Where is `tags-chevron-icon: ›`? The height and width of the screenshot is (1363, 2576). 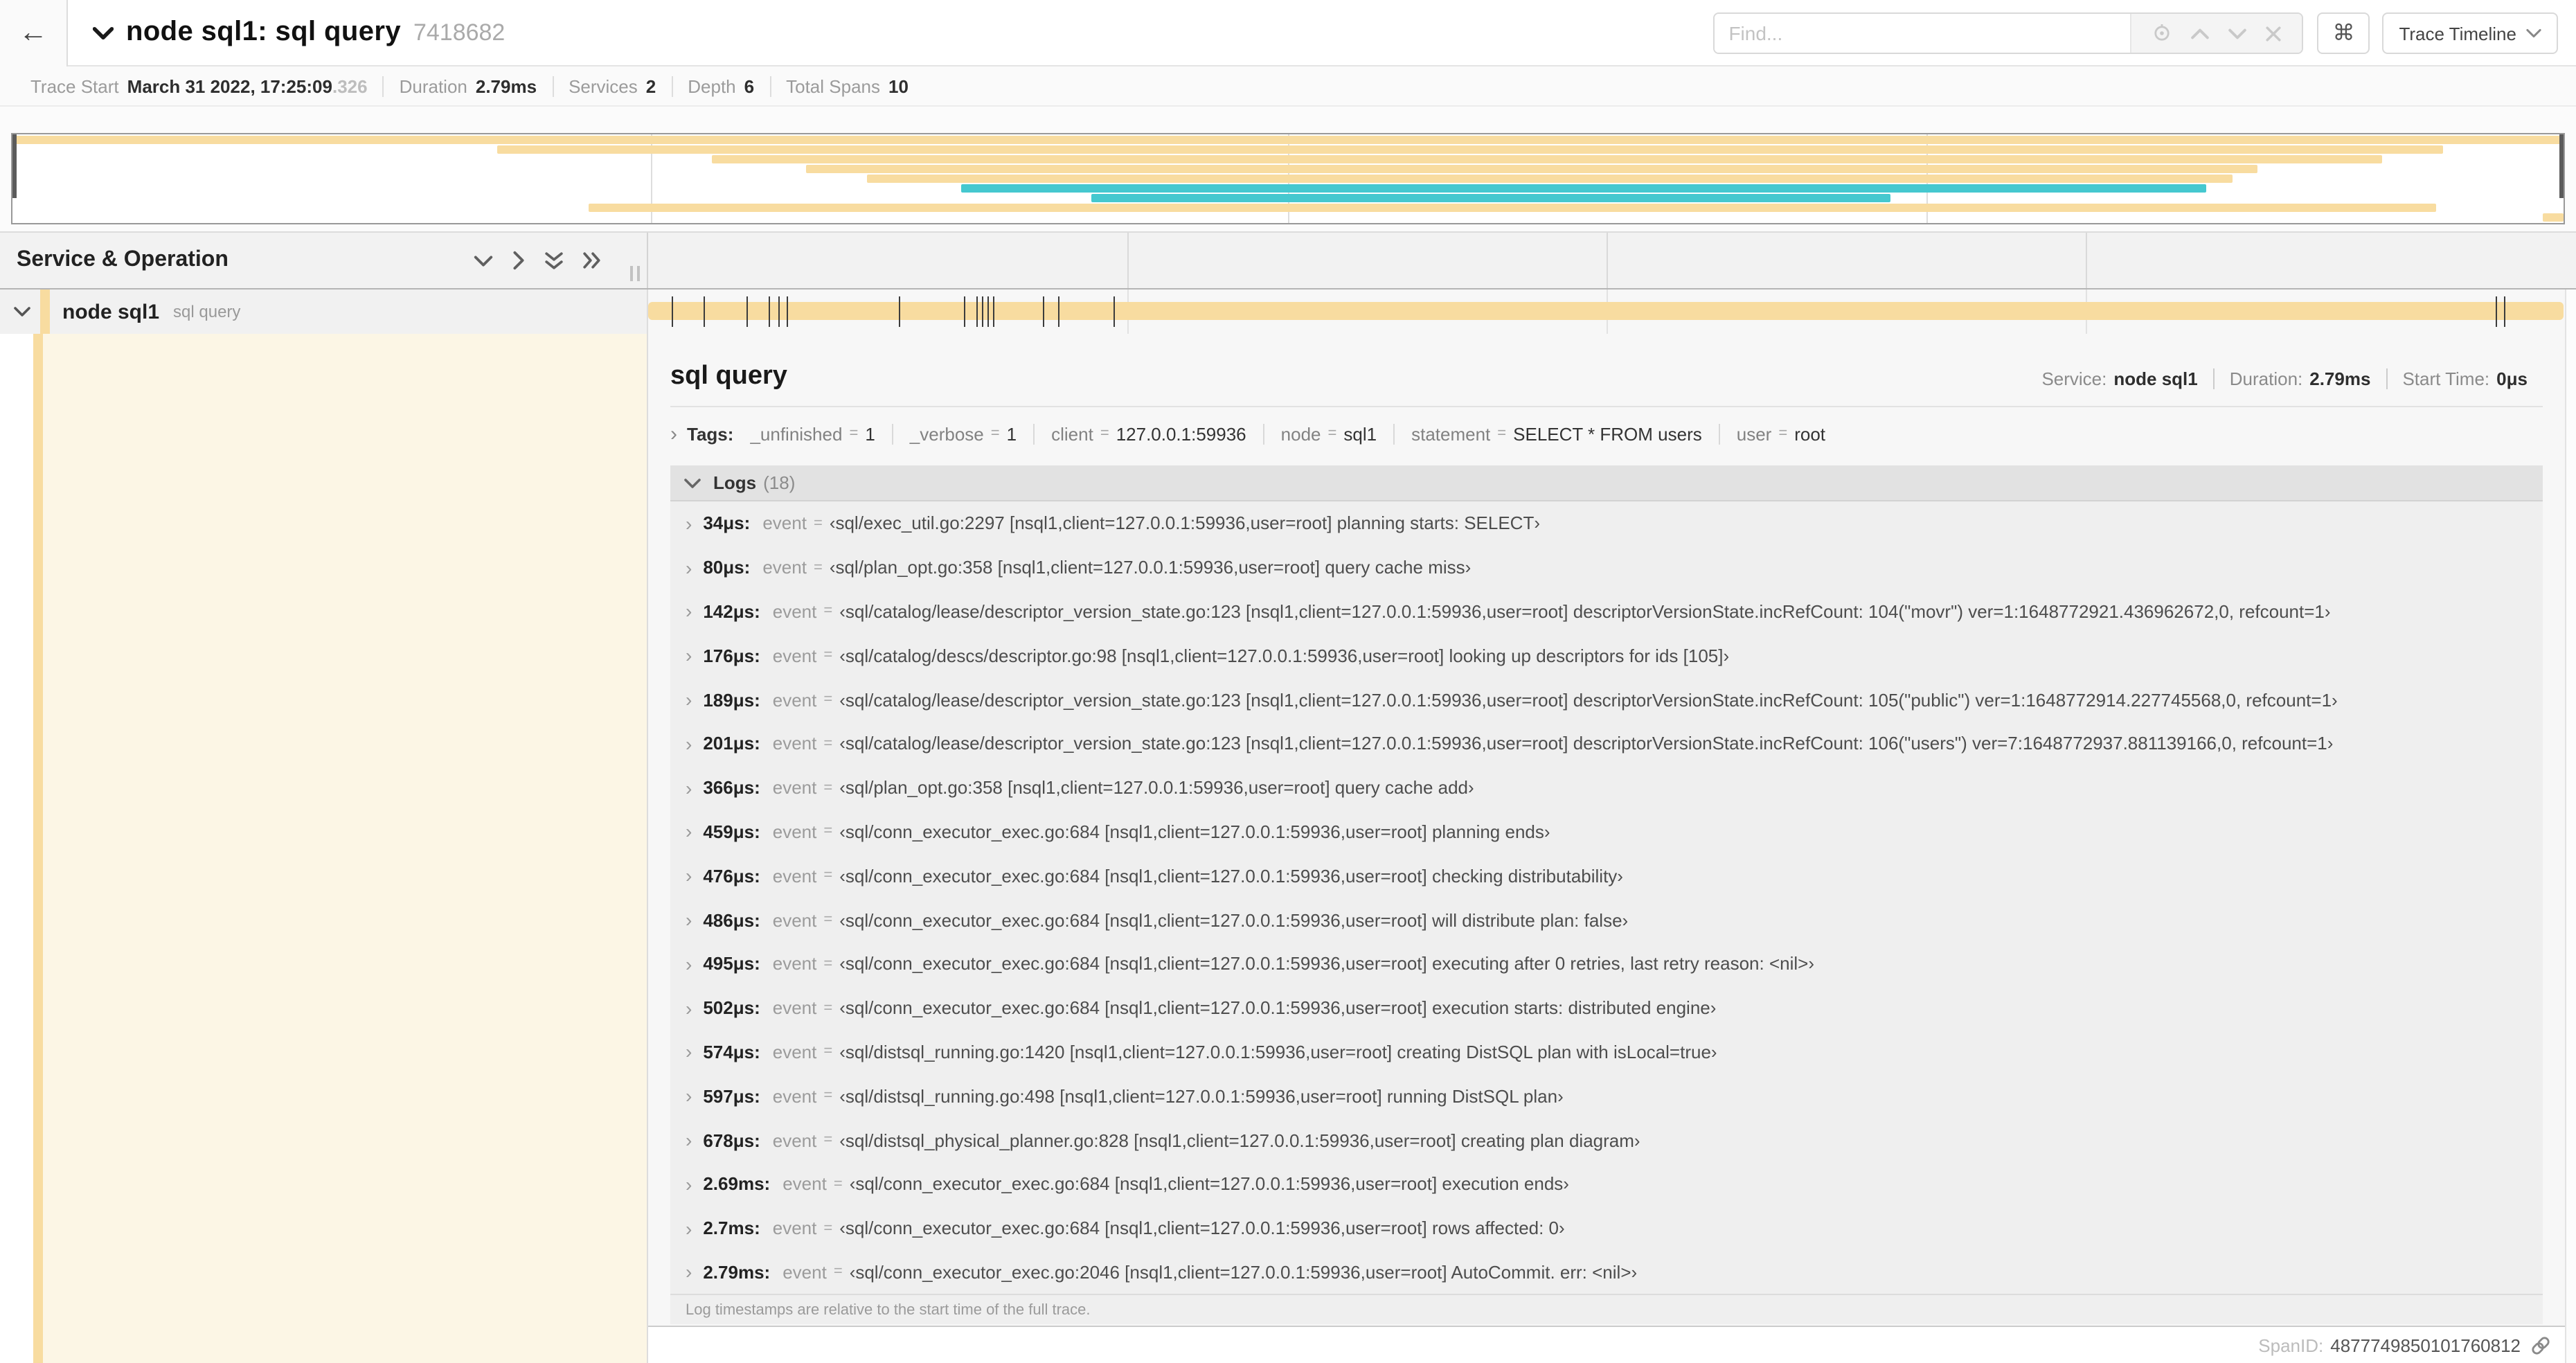
tags-chevron-icon: › is located at coordinates (673, 434).